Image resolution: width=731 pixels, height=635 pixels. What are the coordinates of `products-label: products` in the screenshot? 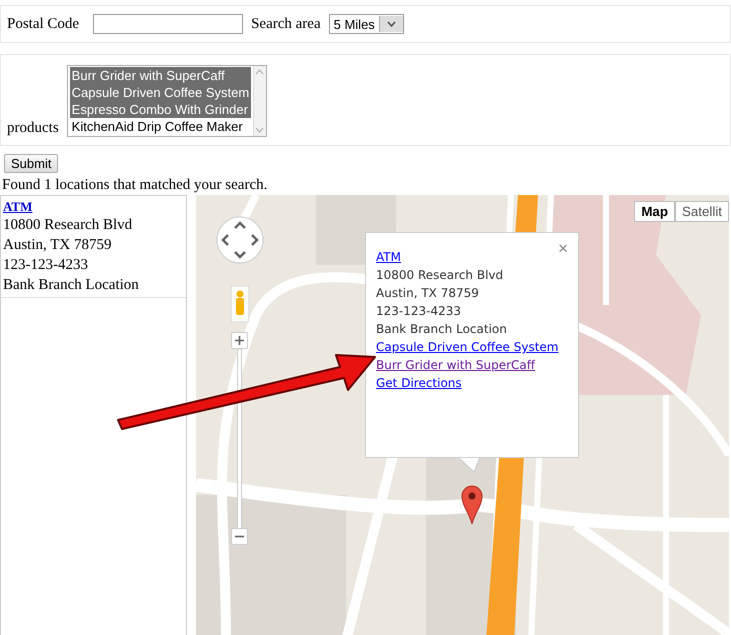 It's located at (33, 128).